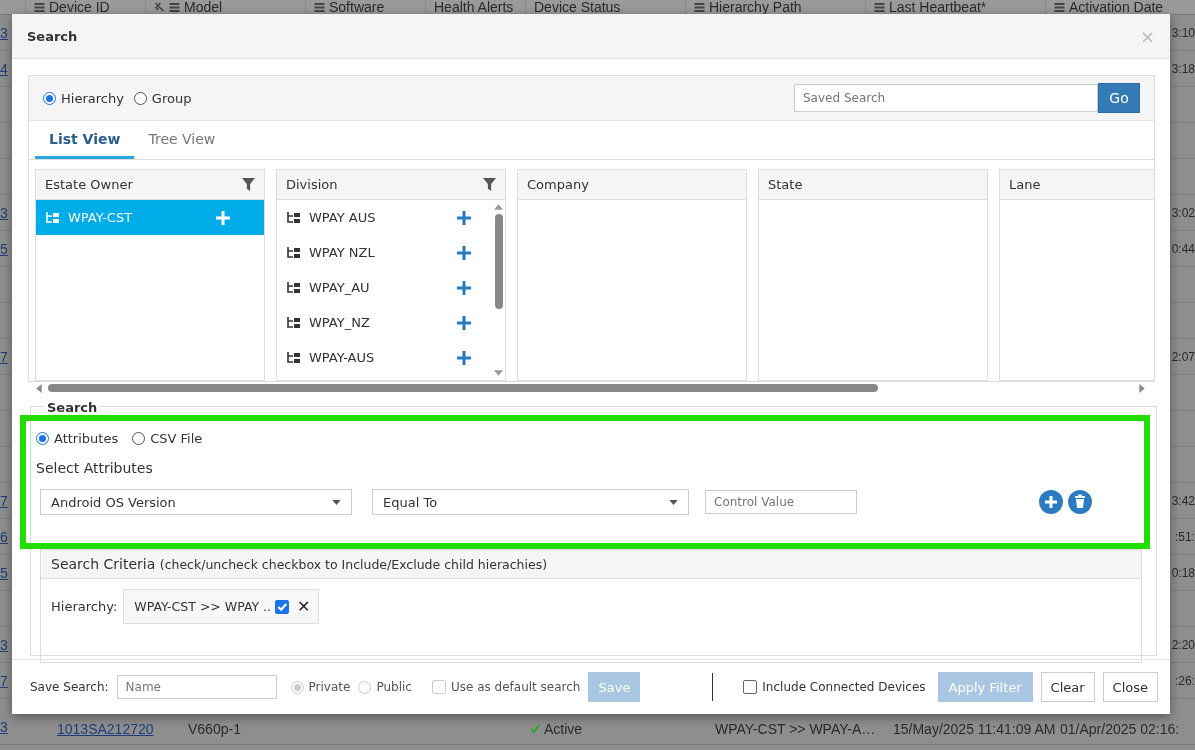  Describe the element at coordinates (329, 687) in the screenshot. I see `radio-label: Private` at that location.